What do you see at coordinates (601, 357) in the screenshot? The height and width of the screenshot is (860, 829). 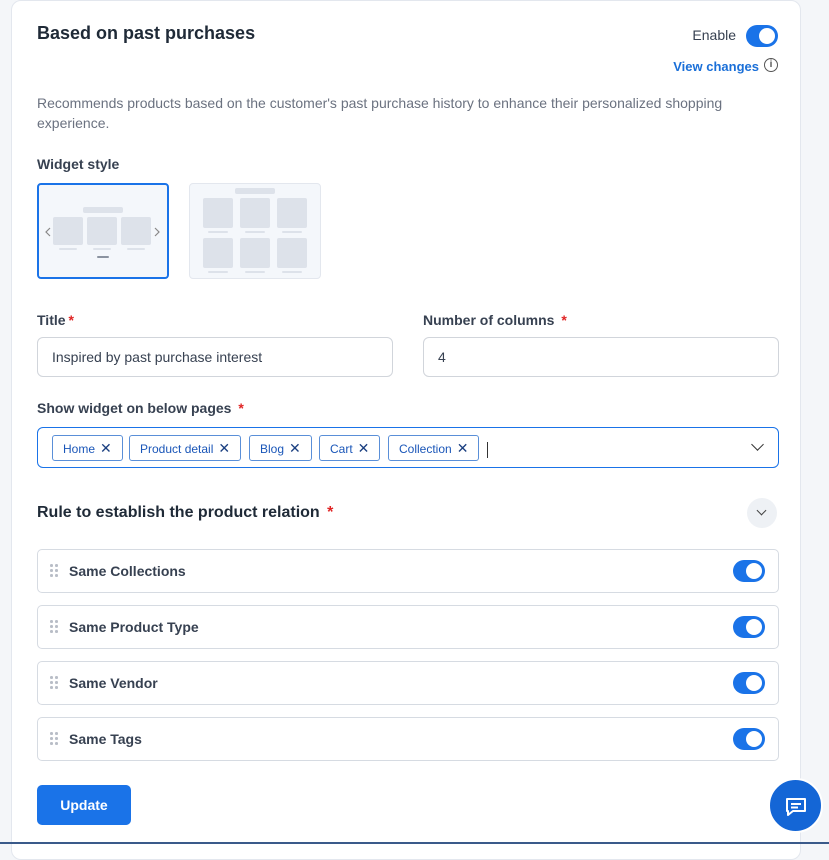 I see `columns-input` at bounding box center [601, 357].